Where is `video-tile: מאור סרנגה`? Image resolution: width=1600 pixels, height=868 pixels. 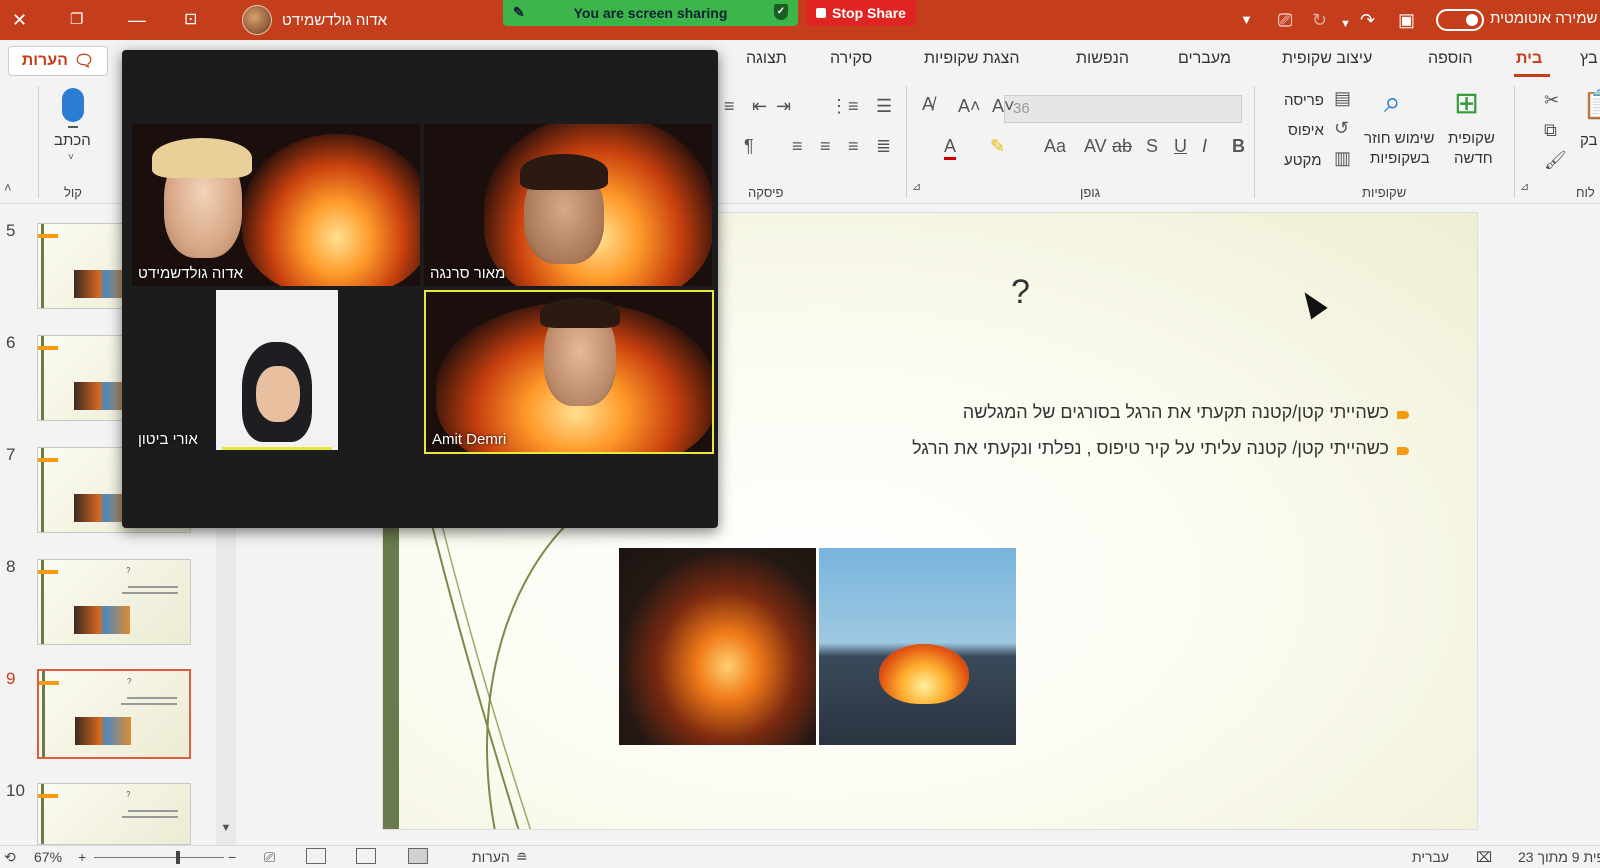
video-tile: מאור סרנגה is located at coordinates (568, 205).